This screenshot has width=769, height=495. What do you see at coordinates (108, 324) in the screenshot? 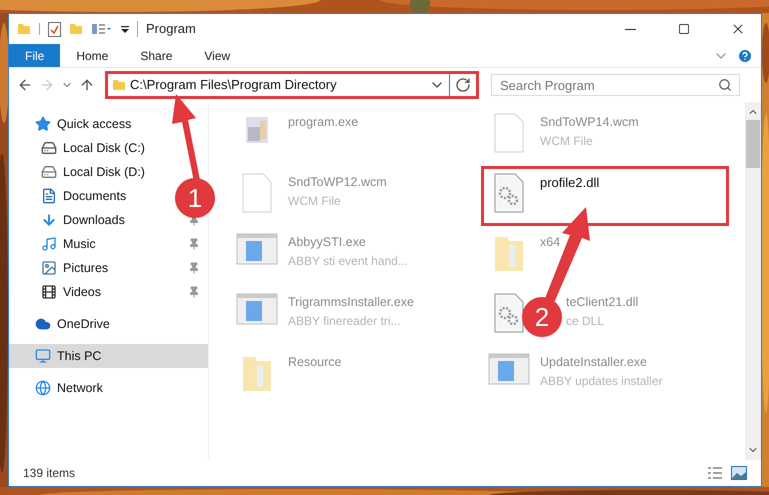
I see `nav-item: OneDrive` at bounding box center [108, 324].